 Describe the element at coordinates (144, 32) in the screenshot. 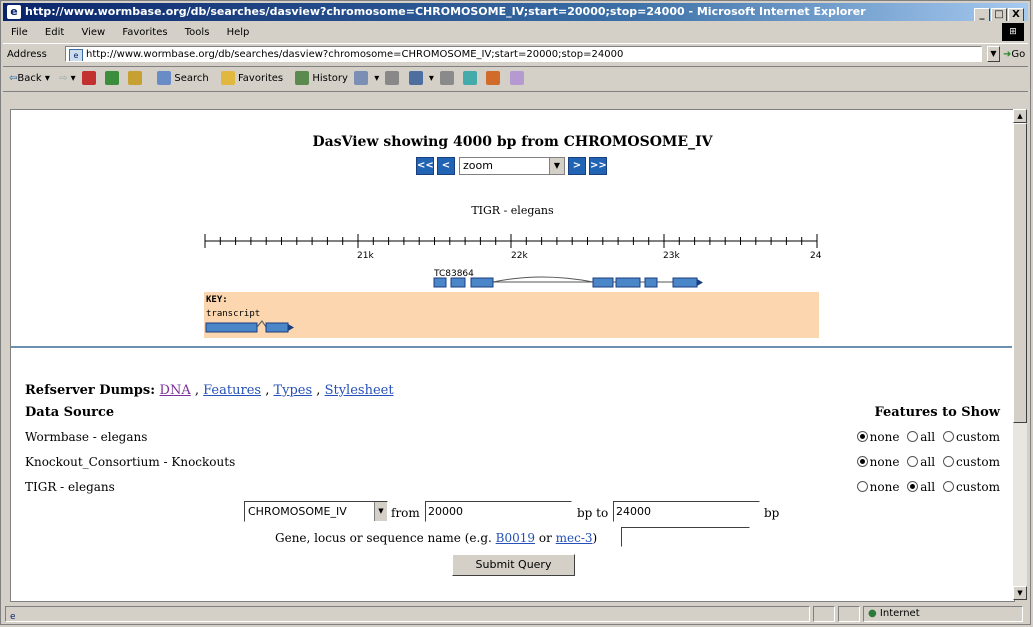

I see `menu-favorites: Favorites` at that location.